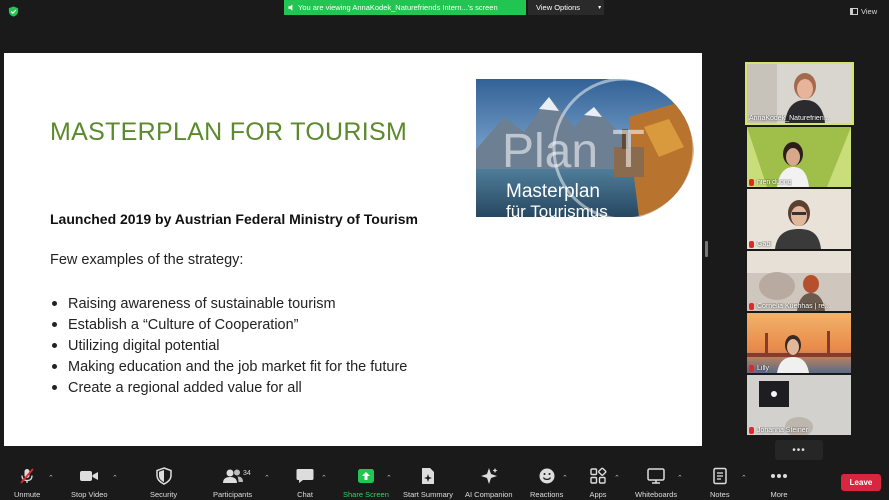  What do you see at coordinates (183, 324) in the screenshot?
I see `bullet-text: Establish a “Culture of Cooperation”` at bounding box center [183, 324].